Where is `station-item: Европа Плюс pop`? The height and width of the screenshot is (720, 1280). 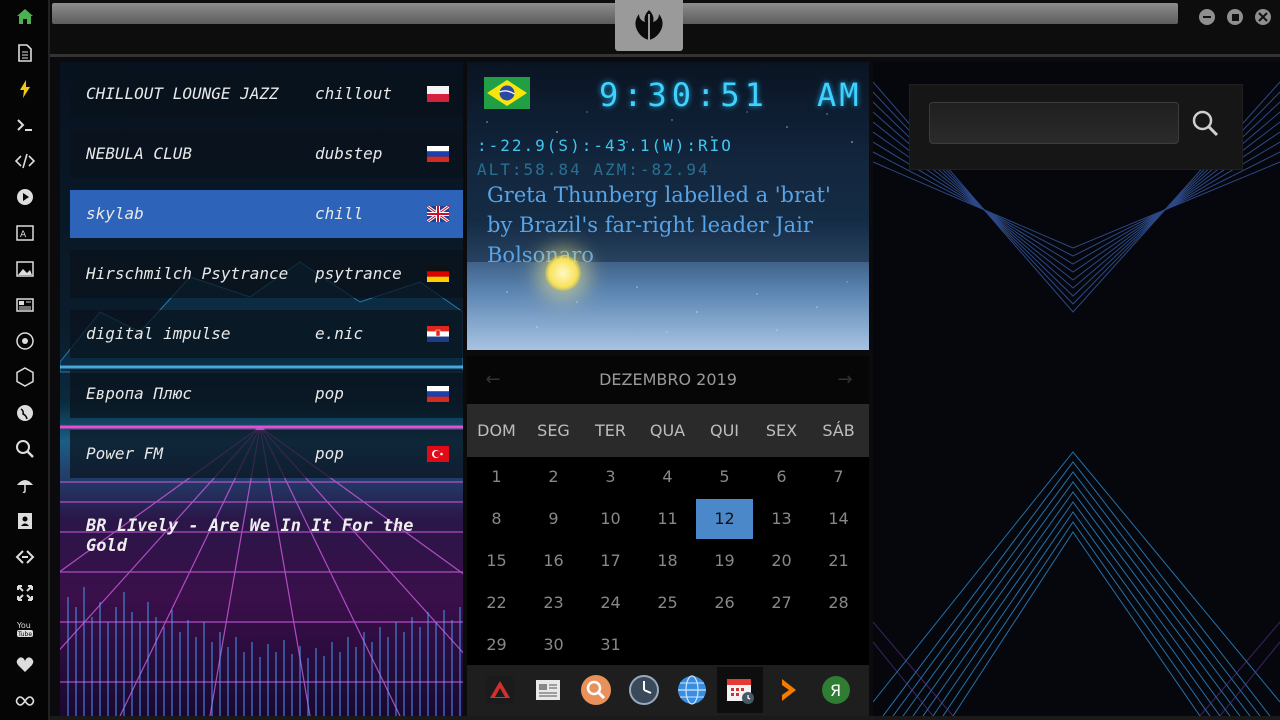
station-item: Европа Плюс pop is located at coordinates (266, 394).